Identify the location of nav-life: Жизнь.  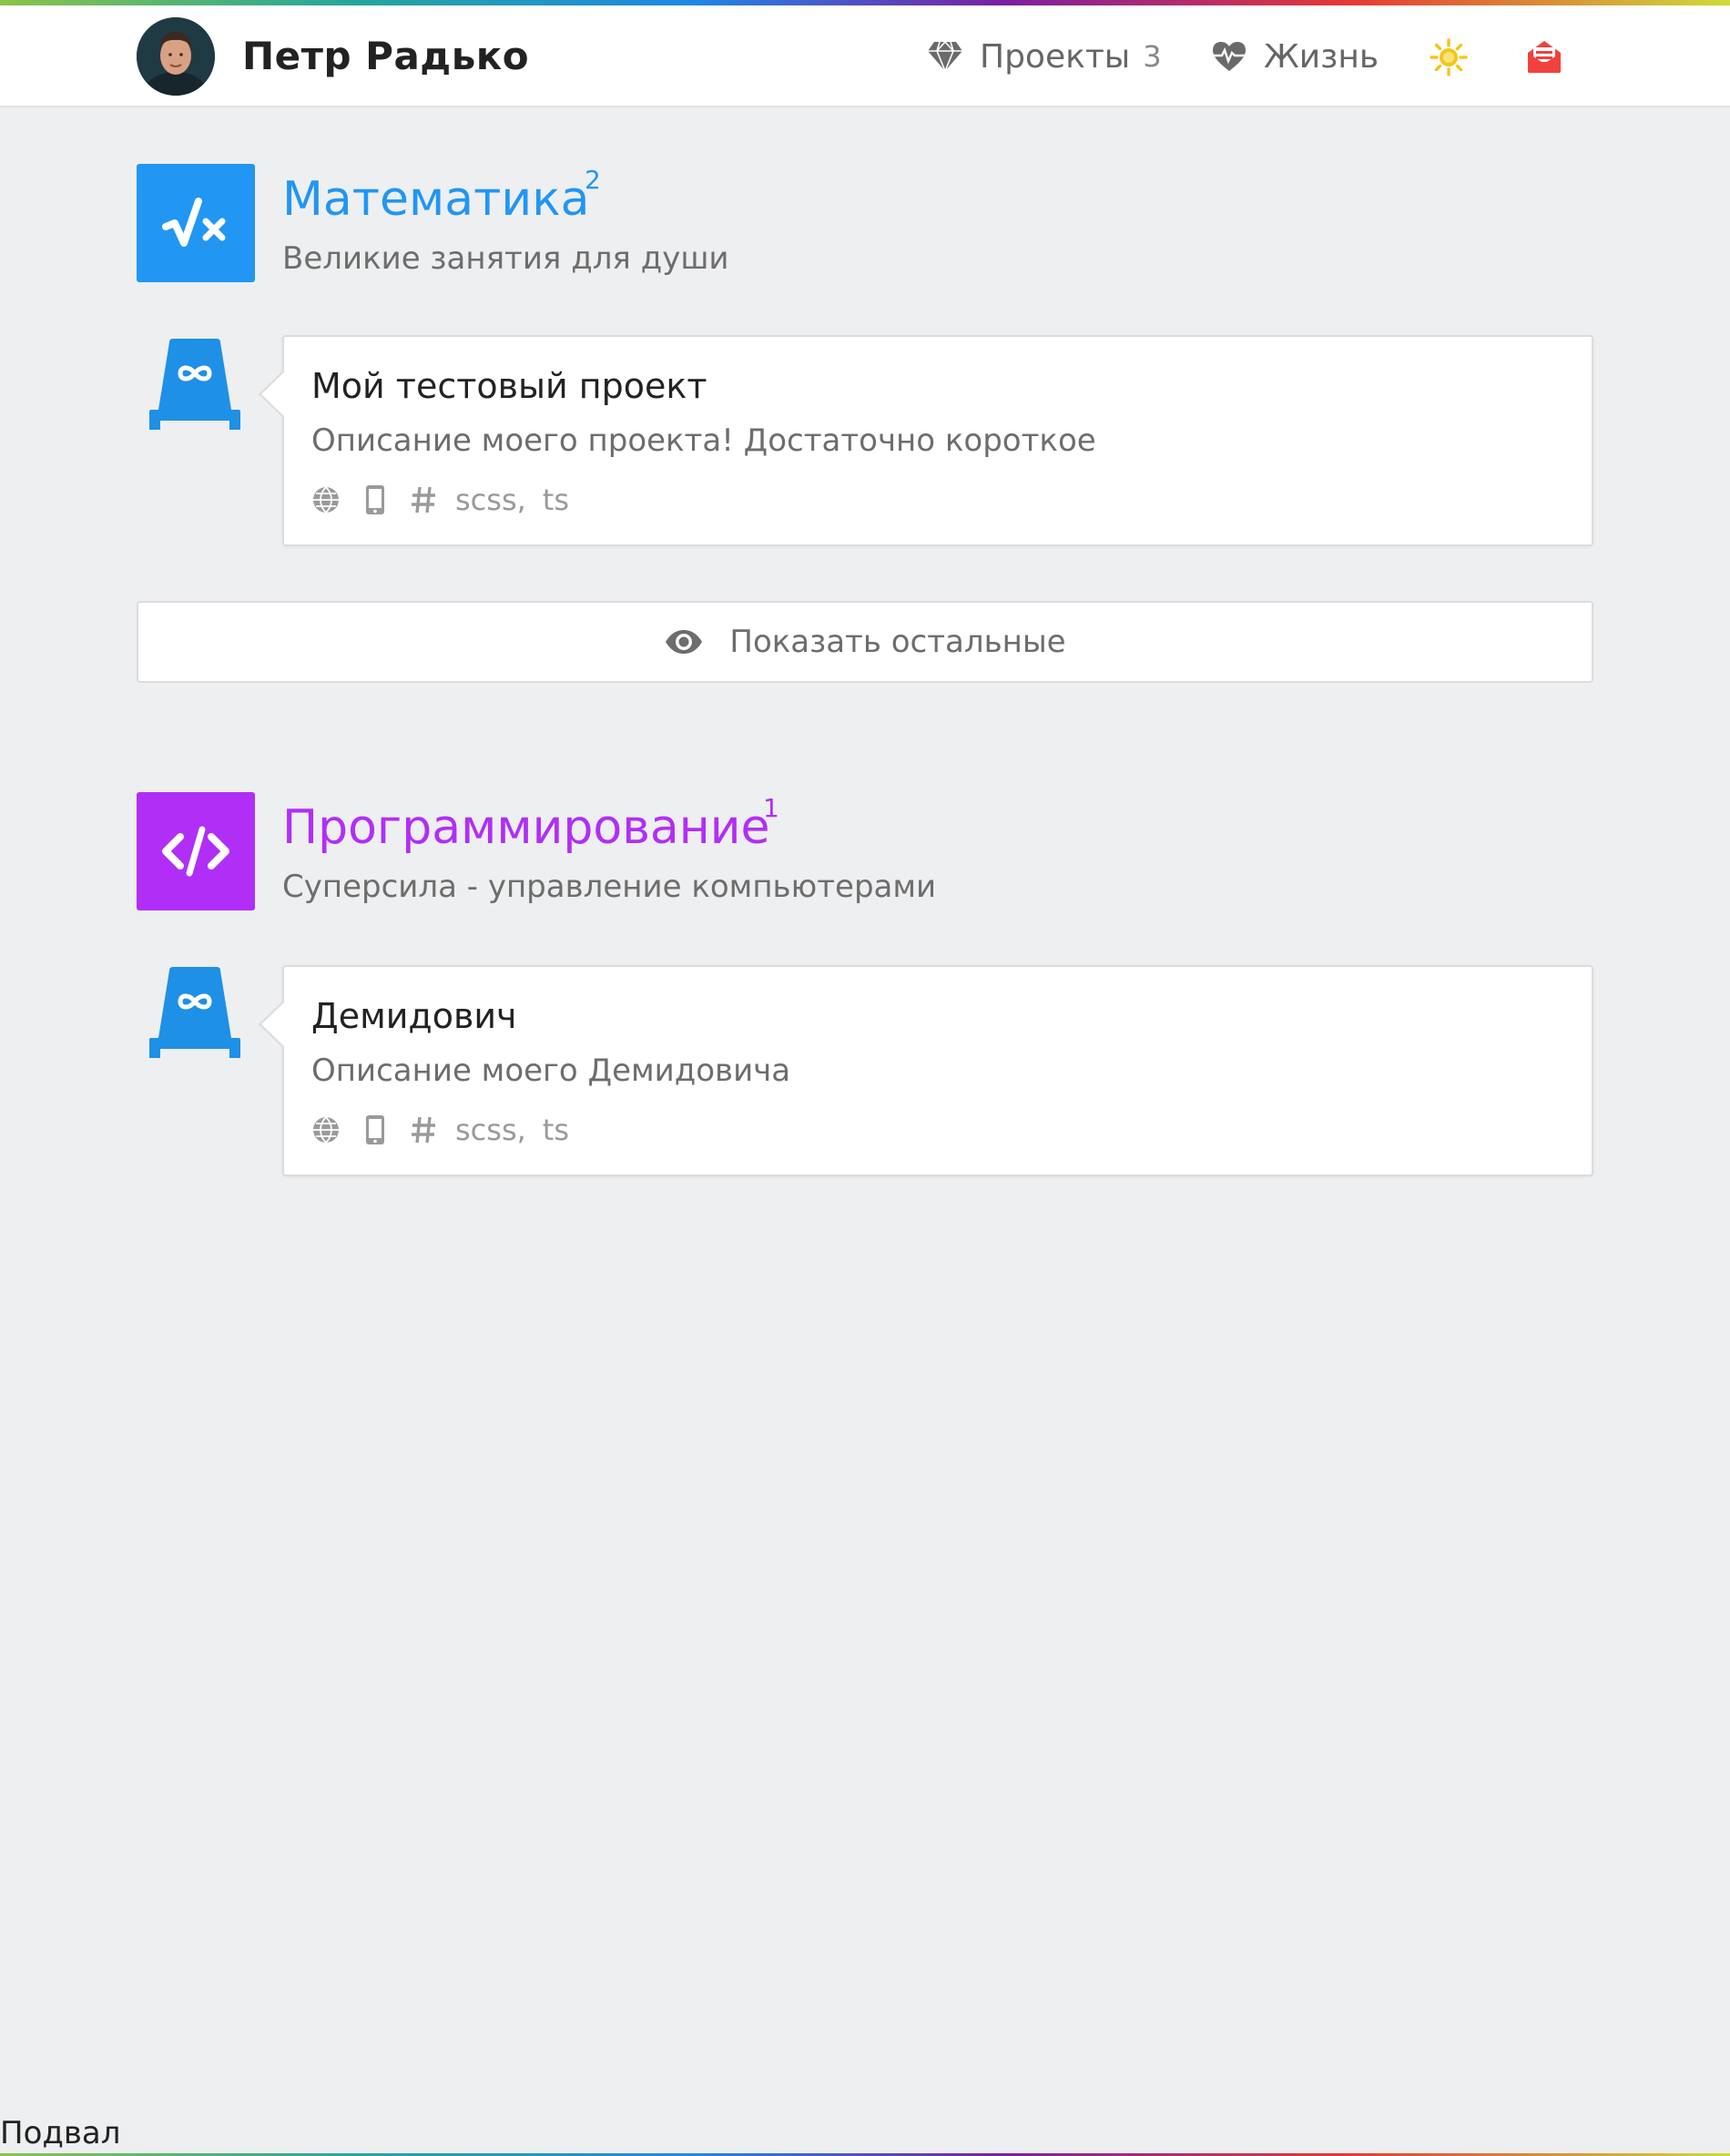
(1295, 57).